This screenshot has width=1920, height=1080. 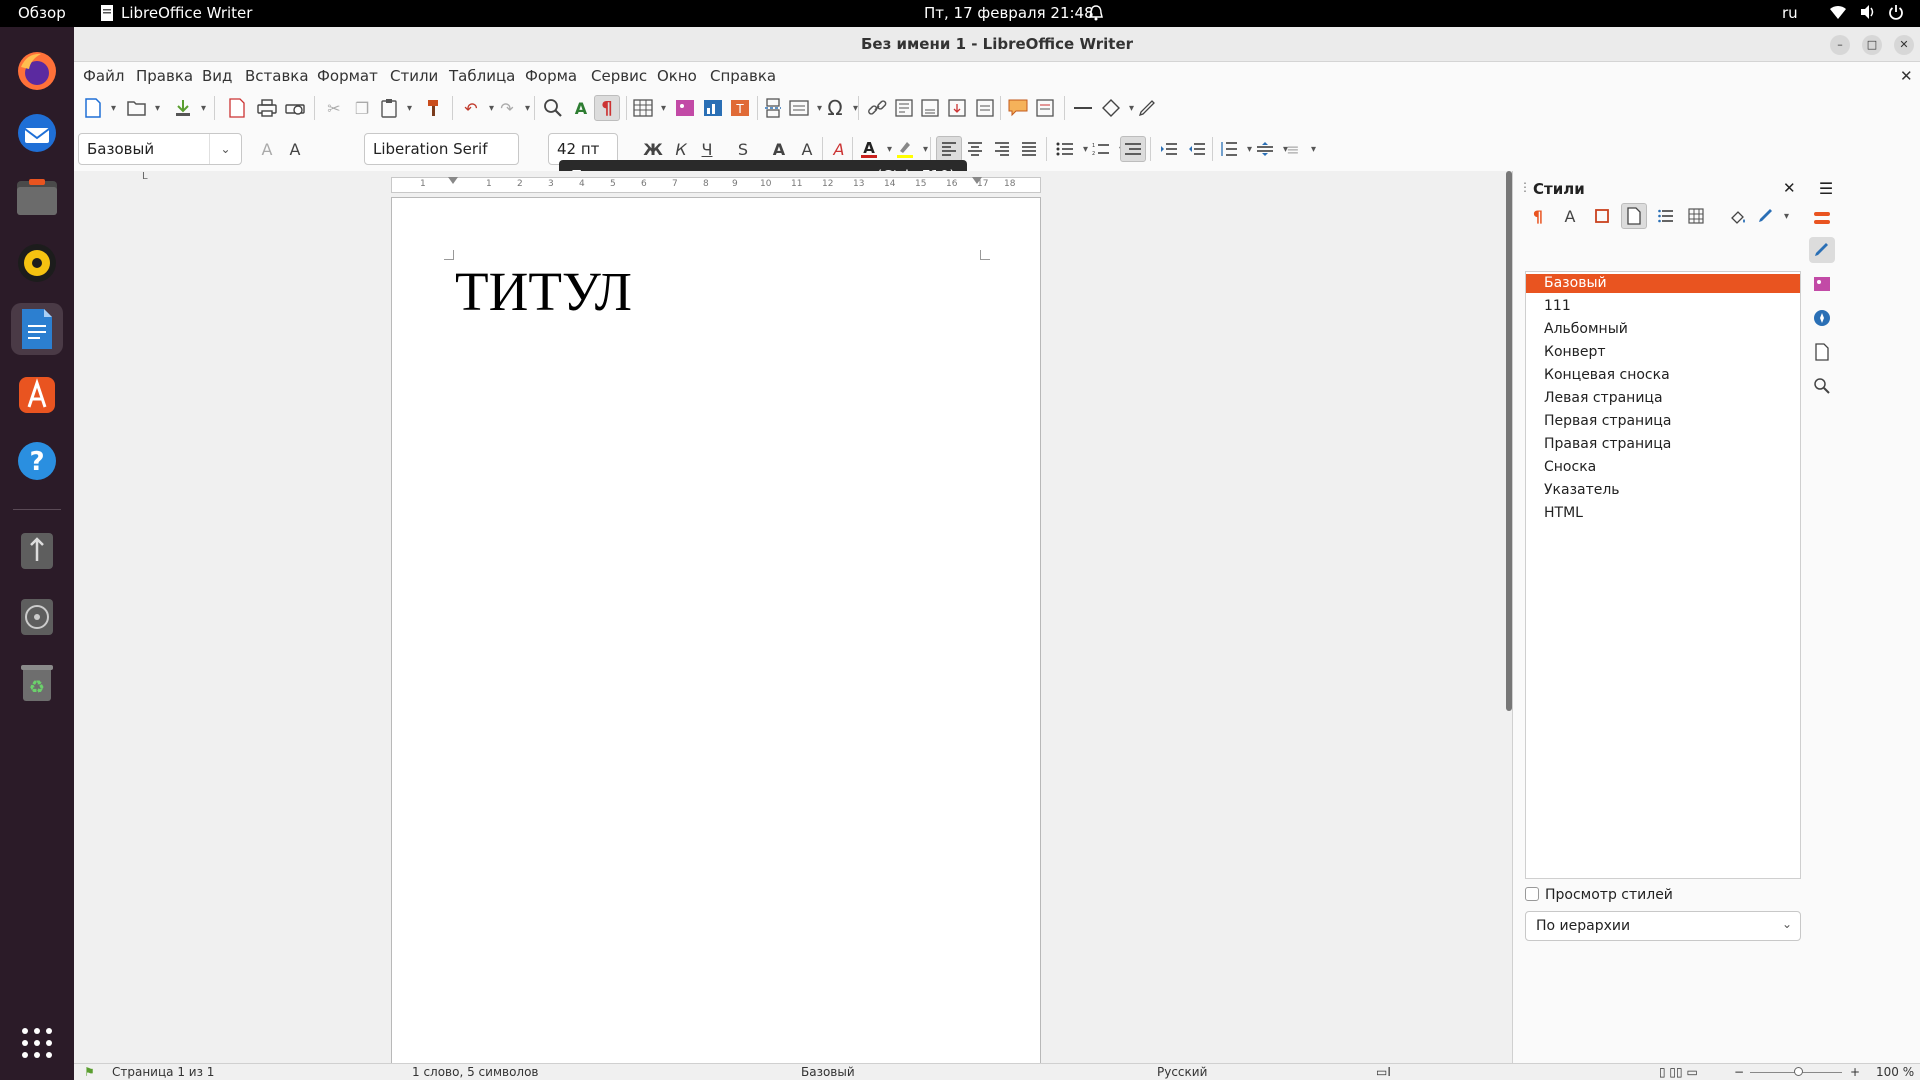 I want to click on style-list-item: Концевая сноска, so click(x=1663, y=375).